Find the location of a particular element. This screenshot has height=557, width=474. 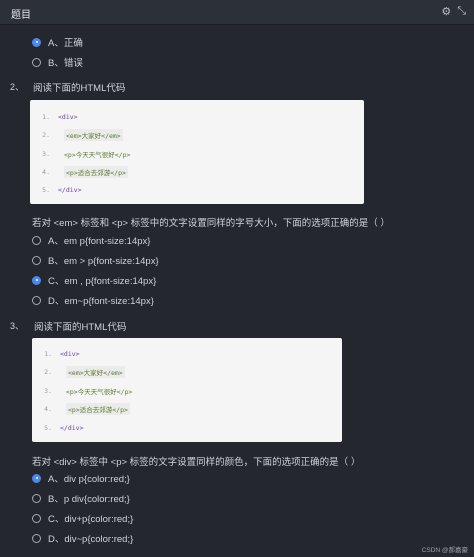

q1-option-a-label: A、正确 is located at coordinates (65, 43).